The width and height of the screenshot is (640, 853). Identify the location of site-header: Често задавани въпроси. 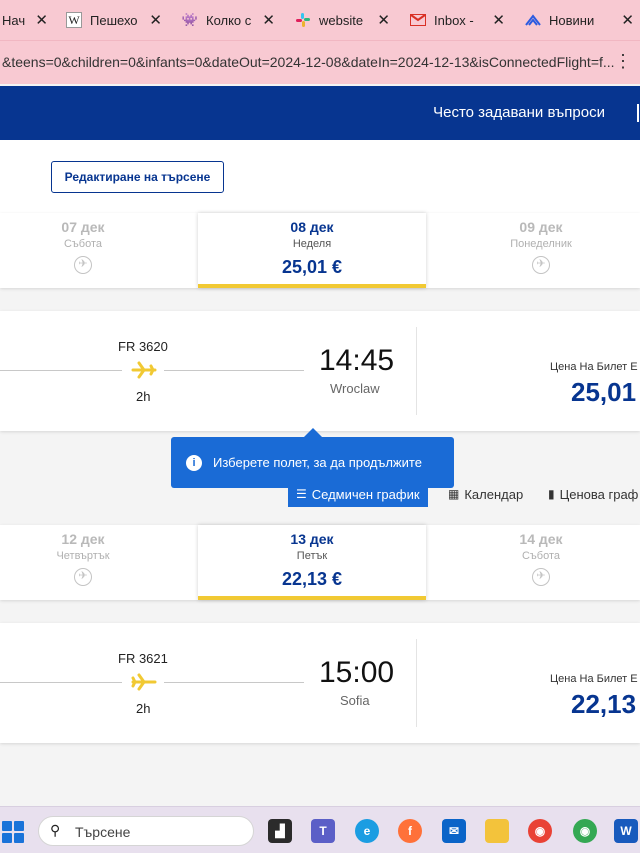
(320, 113).